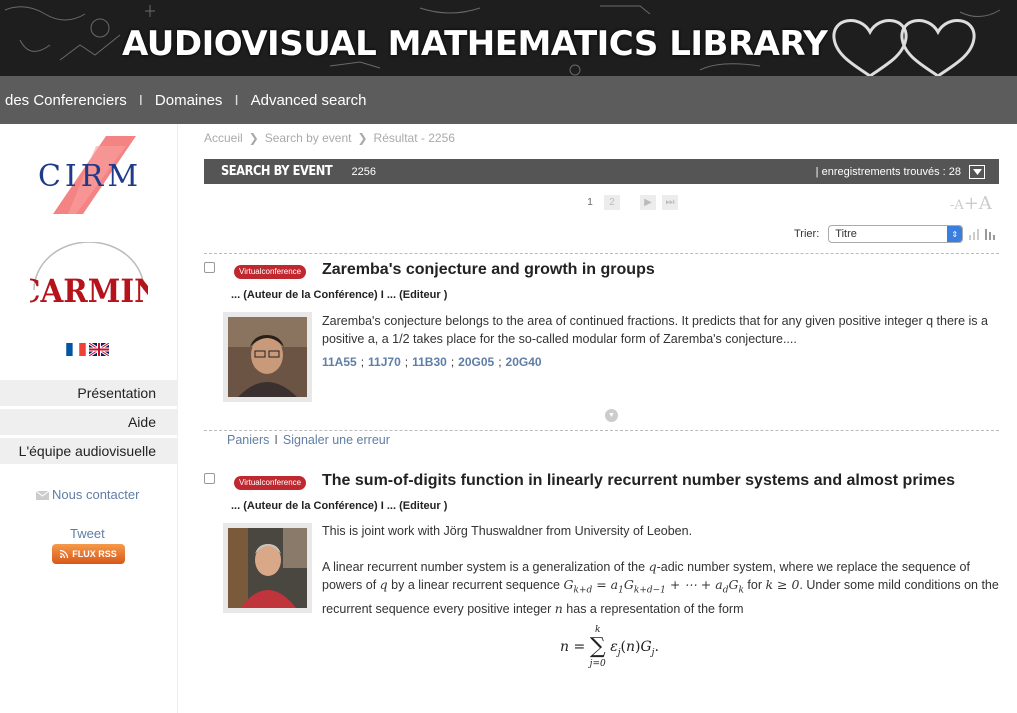 This screenshot has height=713, width=1017. Describe the element at coordinates (990, 234) in the screenshot. I see `sort-desc-icon` at that location.